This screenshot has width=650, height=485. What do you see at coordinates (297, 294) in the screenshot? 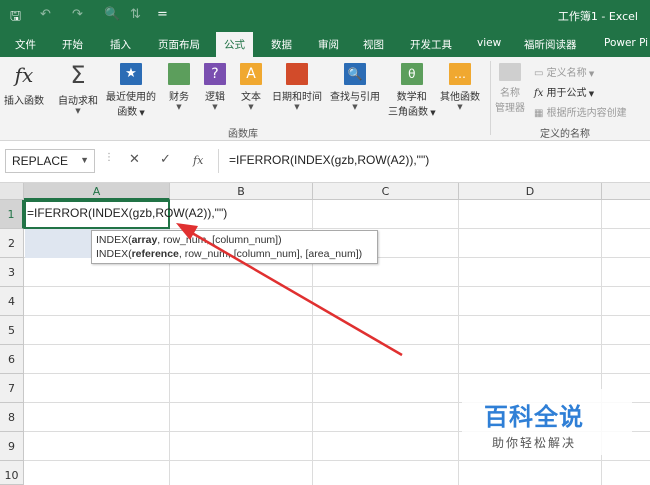
I see `arrow-shaft` at bounding box center [297, 294].